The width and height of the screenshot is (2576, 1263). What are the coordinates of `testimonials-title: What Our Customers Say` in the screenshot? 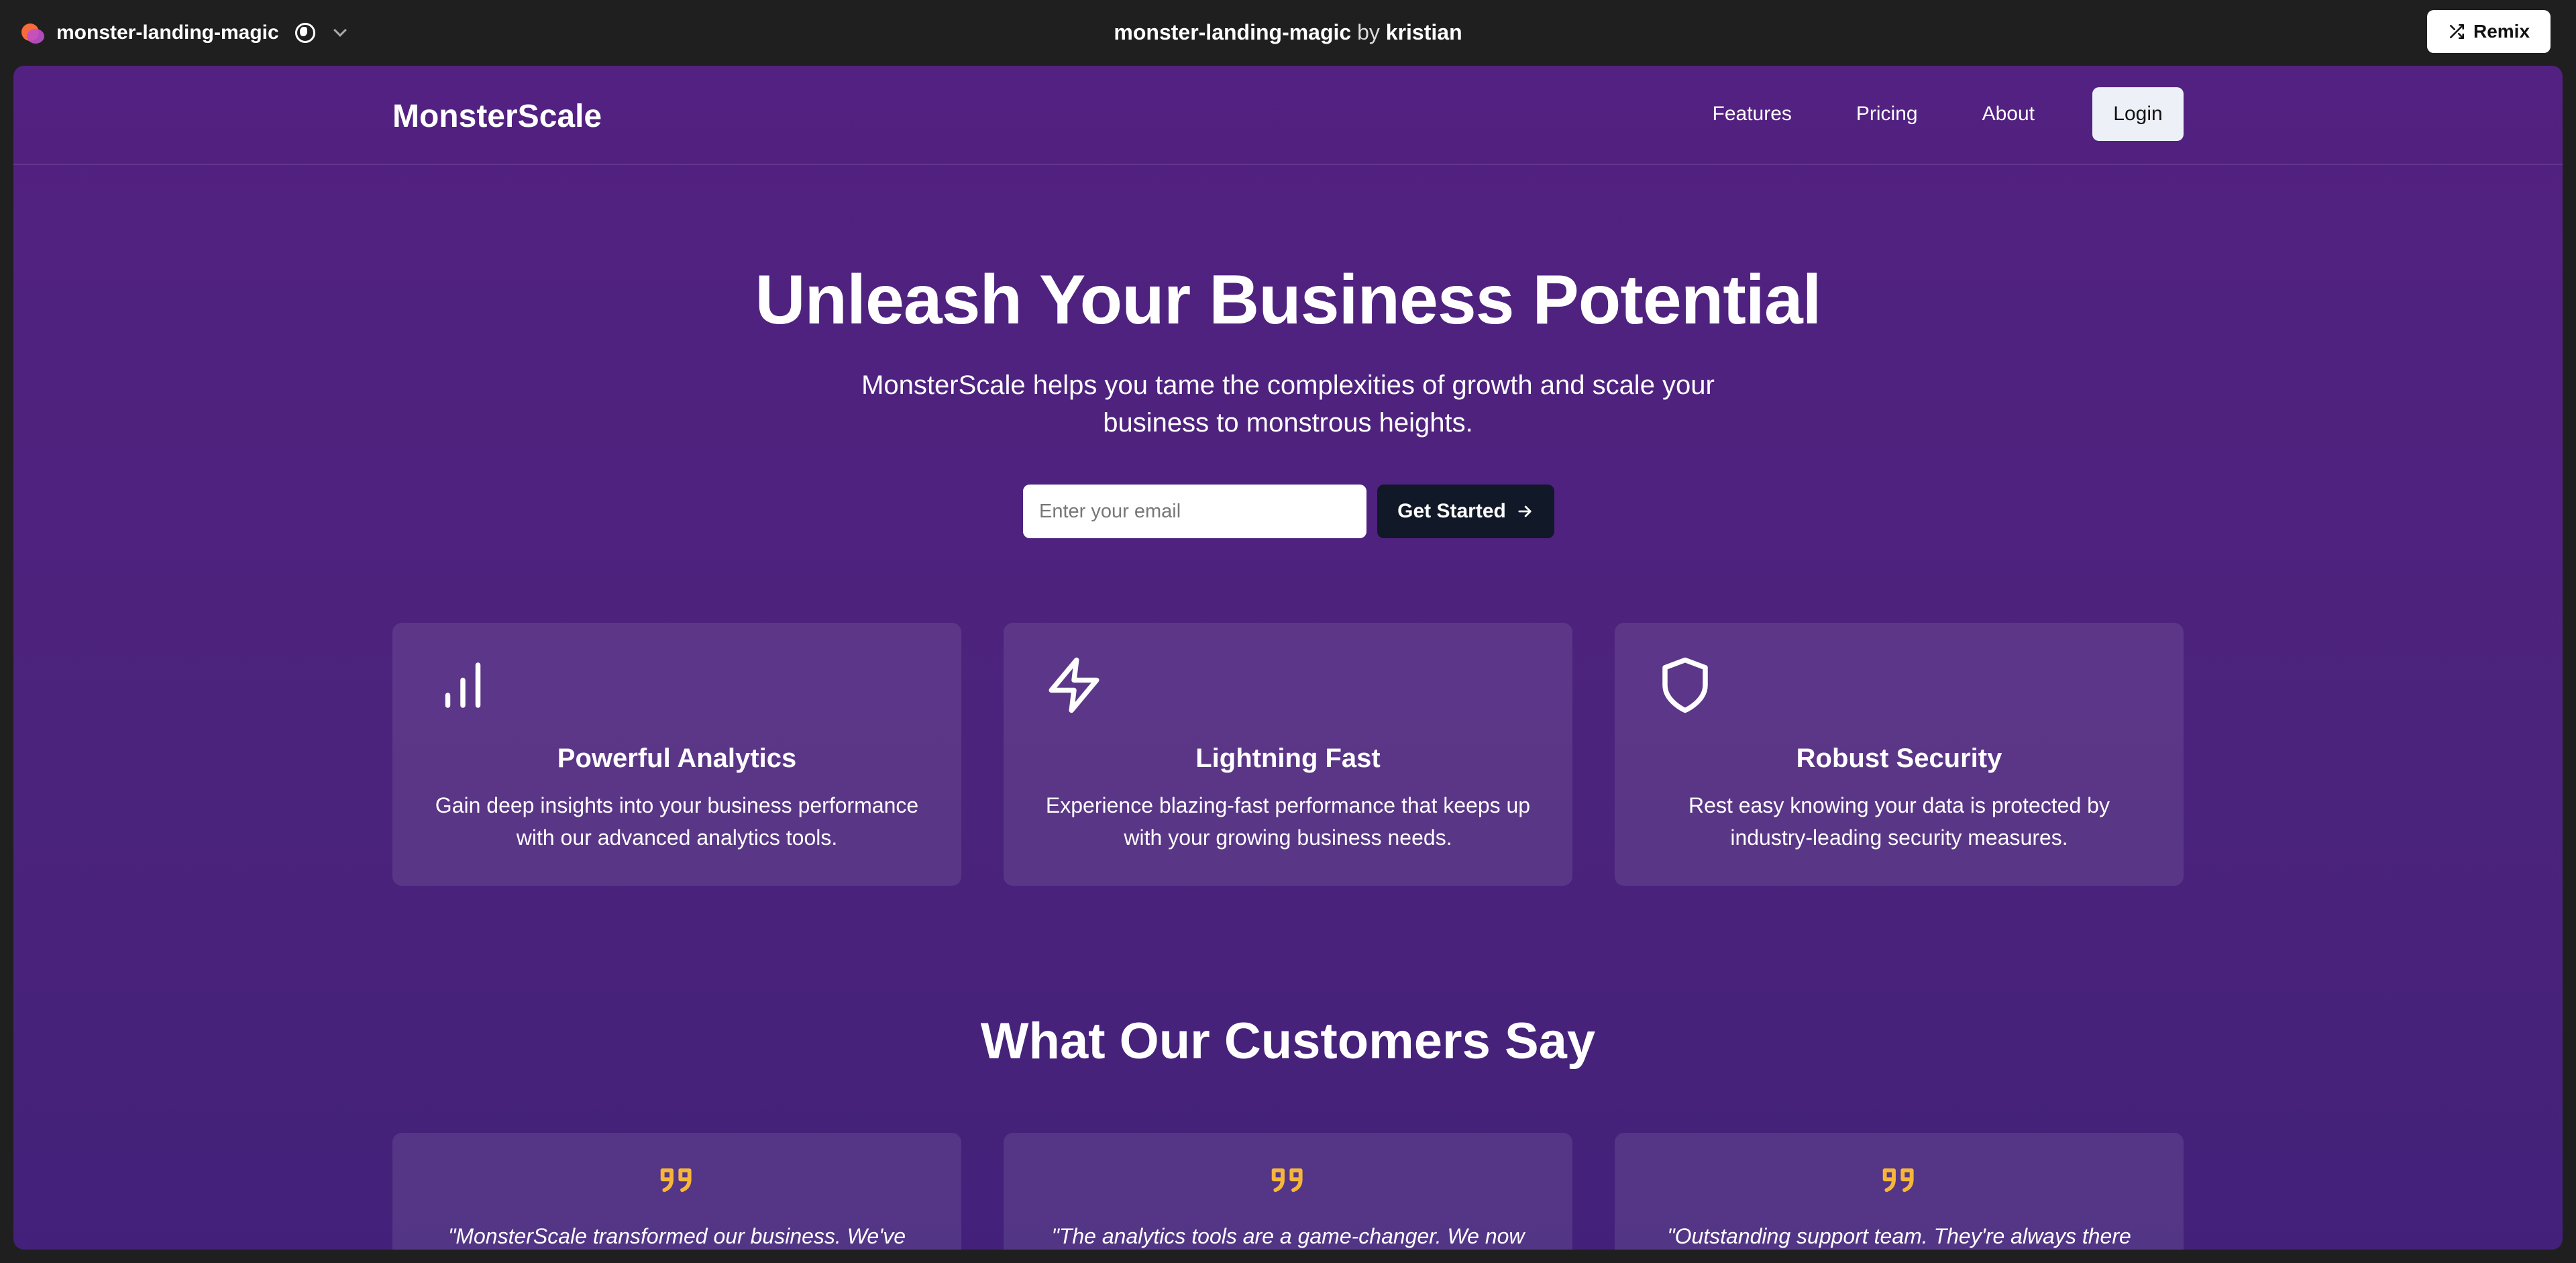 It's located at (1288, 1041).